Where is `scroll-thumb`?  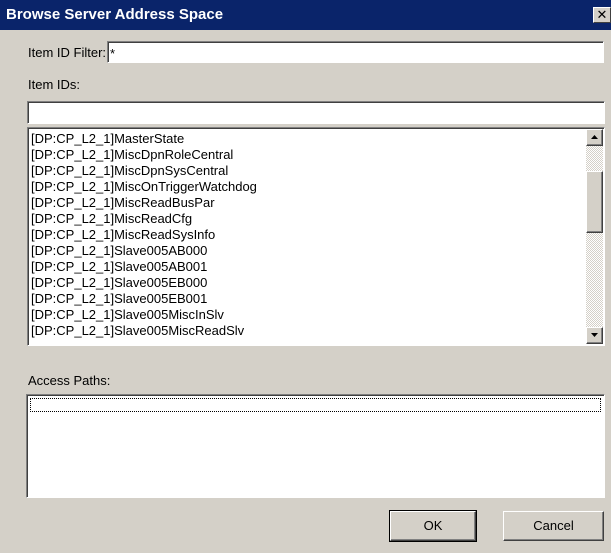 scroll-thumb is located at coordinates (594, 202).